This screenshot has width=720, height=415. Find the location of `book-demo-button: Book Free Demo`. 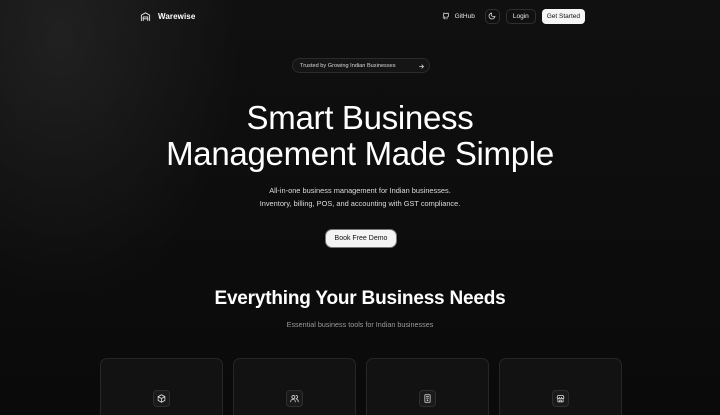

book-demo-button: Book Free Demo is located at coordinates (361, 238).